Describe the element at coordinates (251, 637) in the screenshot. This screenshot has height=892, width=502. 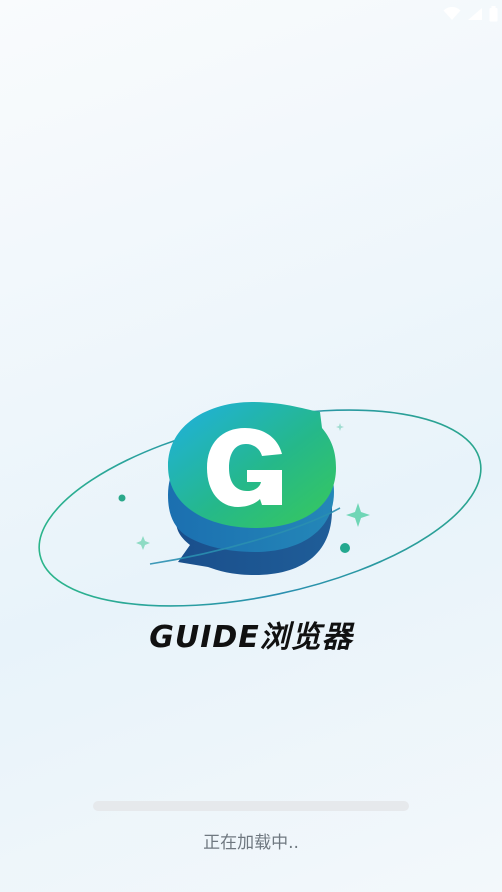
I see `app-name: GUIDE浏览器` at that location.